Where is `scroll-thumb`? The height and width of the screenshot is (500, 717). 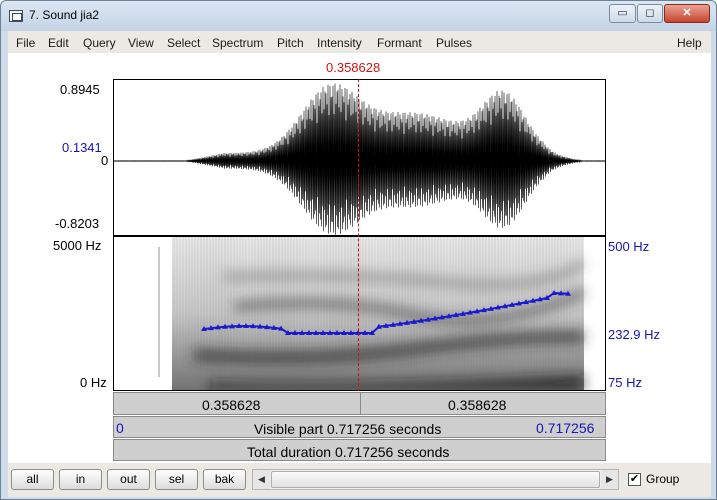 scroll-thumb is located at coordinates (435, 479).